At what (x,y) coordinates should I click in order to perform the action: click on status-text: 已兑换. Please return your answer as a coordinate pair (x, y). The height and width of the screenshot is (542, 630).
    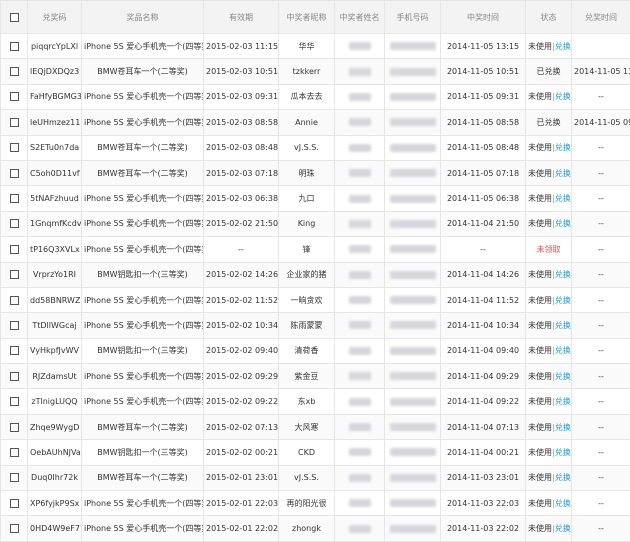
    Looking at the image, I should click on (549, 71).